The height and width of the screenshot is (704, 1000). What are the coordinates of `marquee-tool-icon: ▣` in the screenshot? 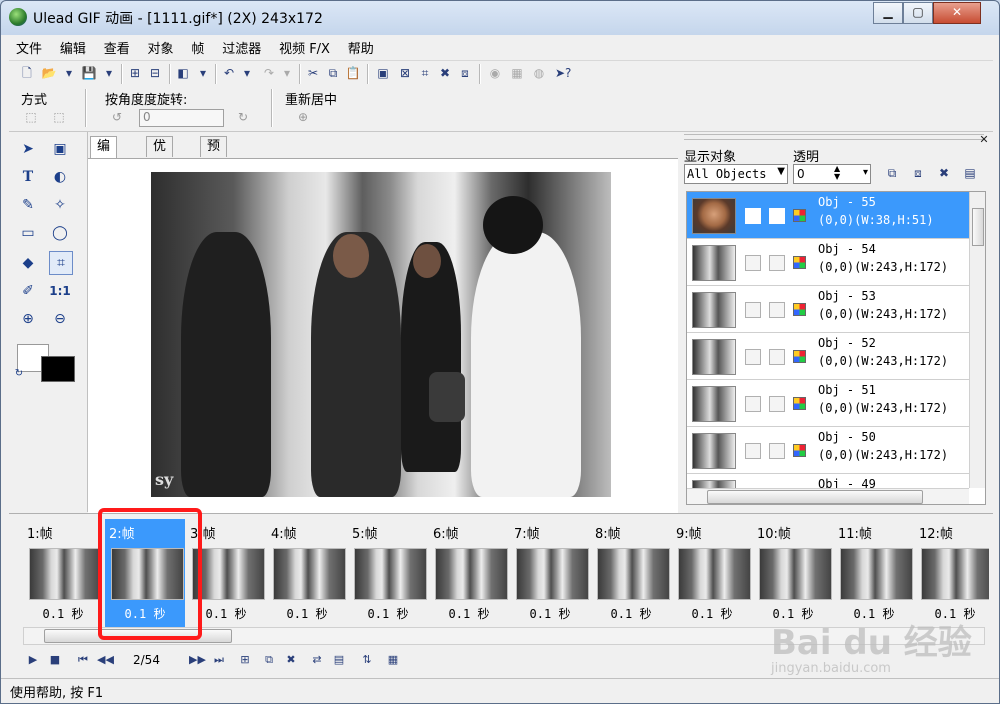 It's located at (60, 149).